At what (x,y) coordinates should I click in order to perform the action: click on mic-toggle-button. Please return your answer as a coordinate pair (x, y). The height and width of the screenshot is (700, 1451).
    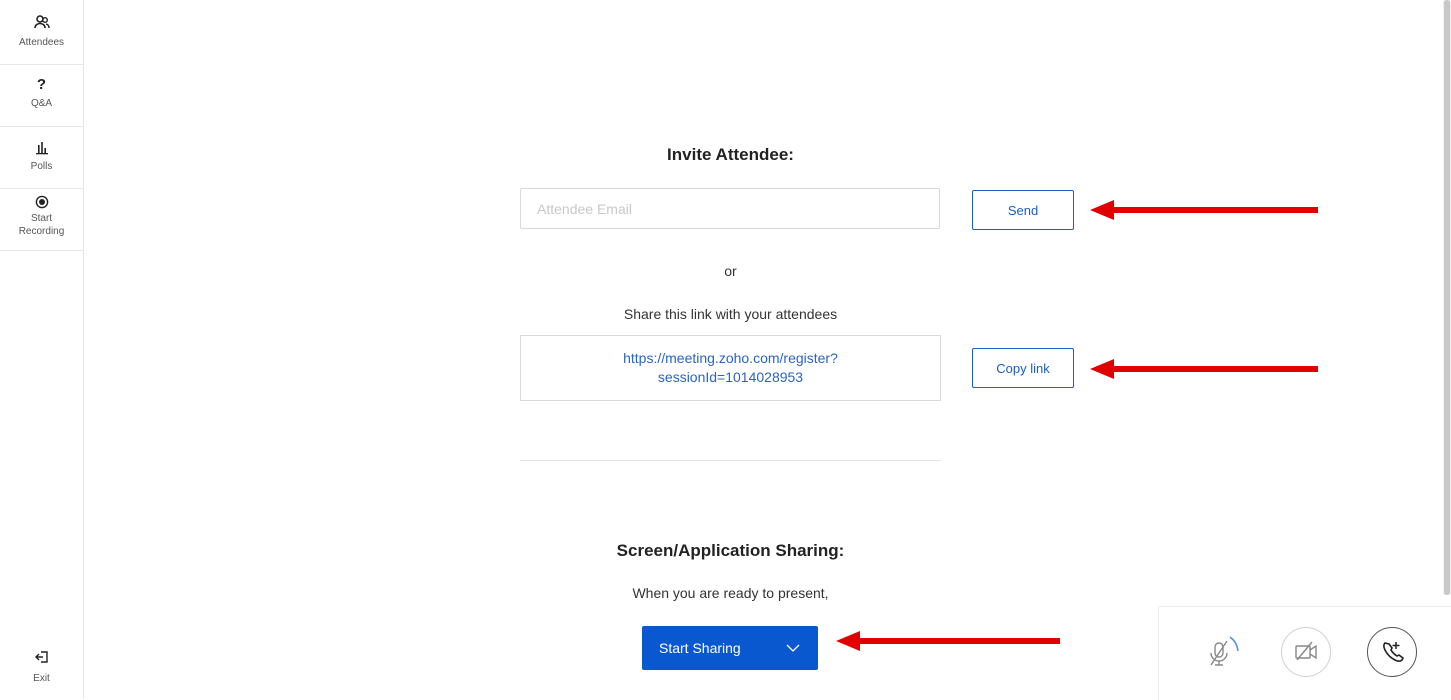
    Looking at the image, I should click on (1219, 652).